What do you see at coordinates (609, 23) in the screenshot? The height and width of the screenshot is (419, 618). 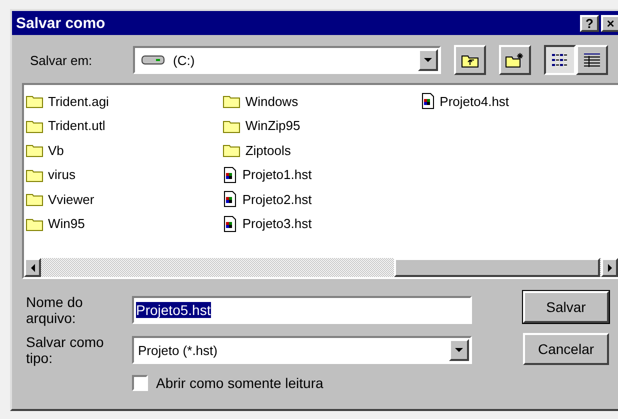 I see `close-button: ×` at bounding box center [609, 23].